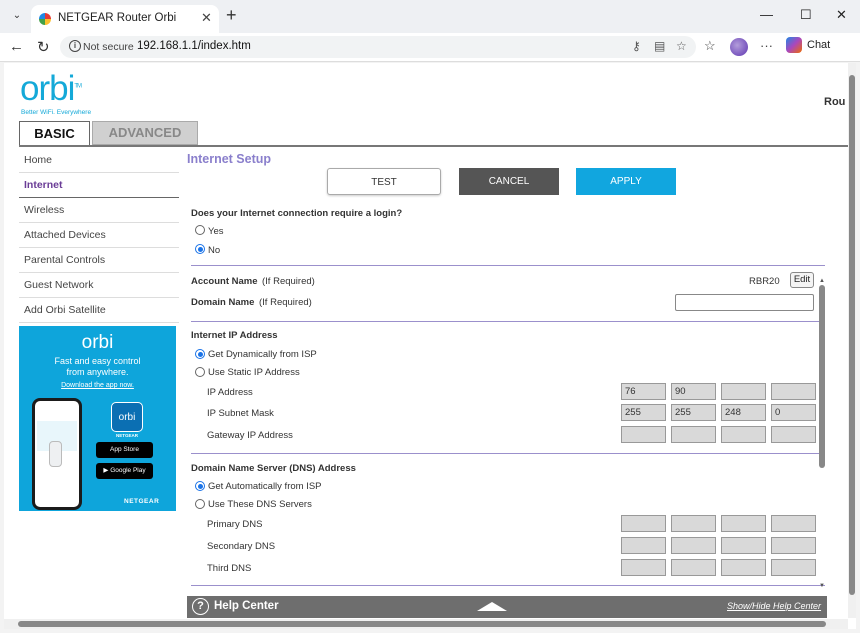 Image resolution: width=860 pixels, height=633 pixels. Describe the element at coordinates (643, 412) in the screenshot. I see `subnet-octet-1: 255` at that location.